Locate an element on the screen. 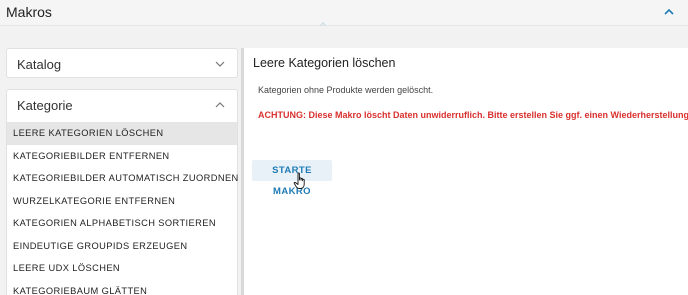 Image resolution: width=688 pixels, height=295 pixels. hand-pointer-icon is located at coordinates (299, 180).